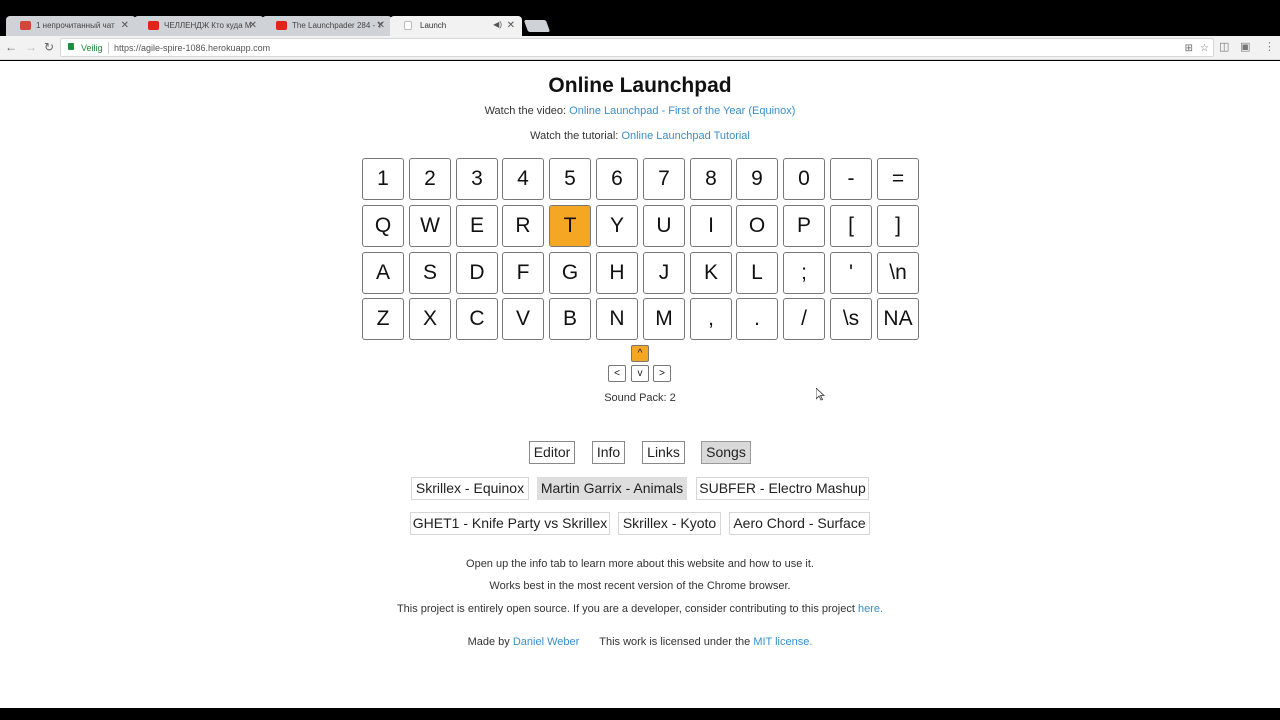  What do you see at coordinates (75, 25) in the screenshot?
I see `tab-label: 1 непрочитанный чат` at bounding box center [75, 25].